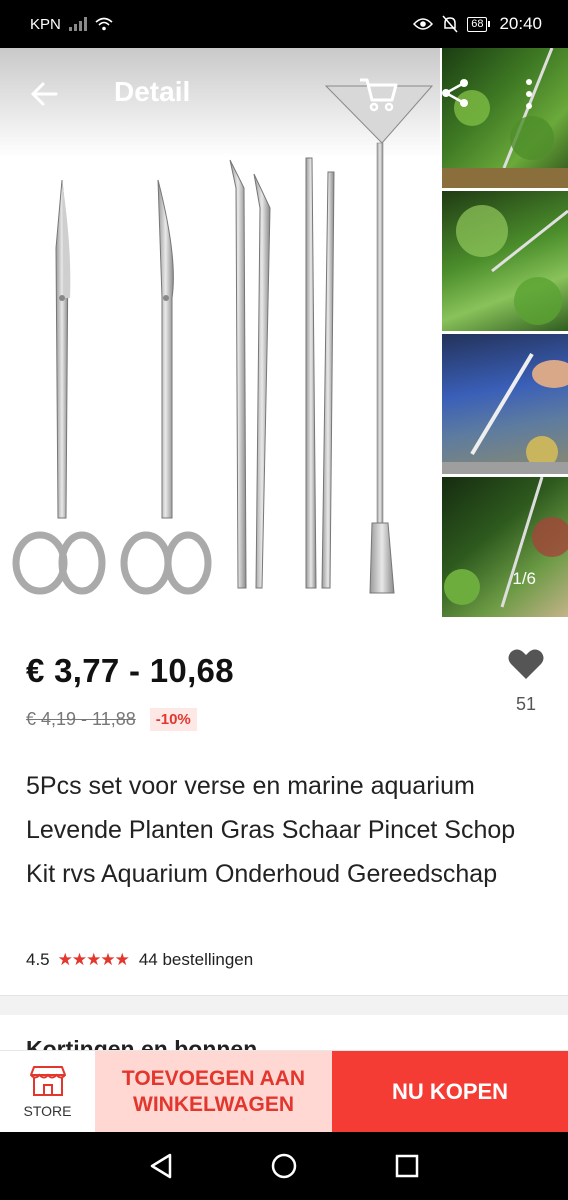 Image resolution: width=568 pixels, height=1200 pixels. I want to click on original-price-row: € 4,19 - 11,88 -10%, so click(111, 719).